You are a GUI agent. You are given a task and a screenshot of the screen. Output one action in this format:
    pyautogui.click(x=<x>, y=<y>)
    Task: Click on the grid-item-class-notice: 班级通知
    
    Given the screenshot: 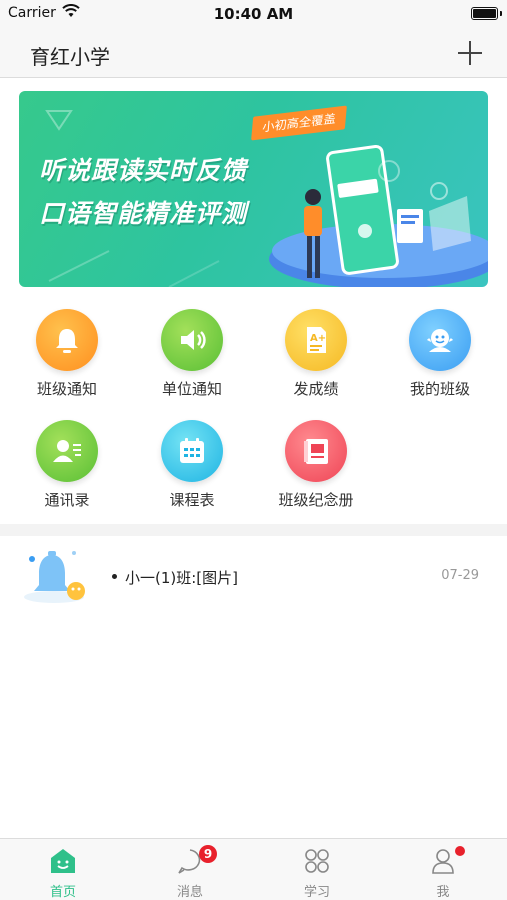 What is the action you would take?
    pyautogui.click(x=67, y=354)
    